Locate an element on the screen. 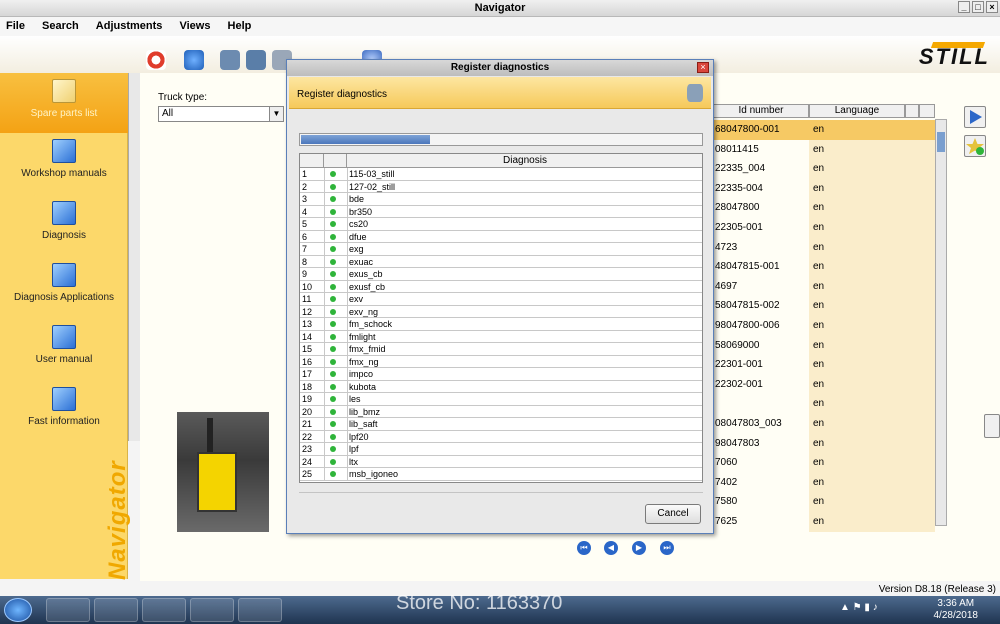 The height and width of the screenshot is (624, 1000). table-row: 2 127-02_still is located at coordinates (501, 186).